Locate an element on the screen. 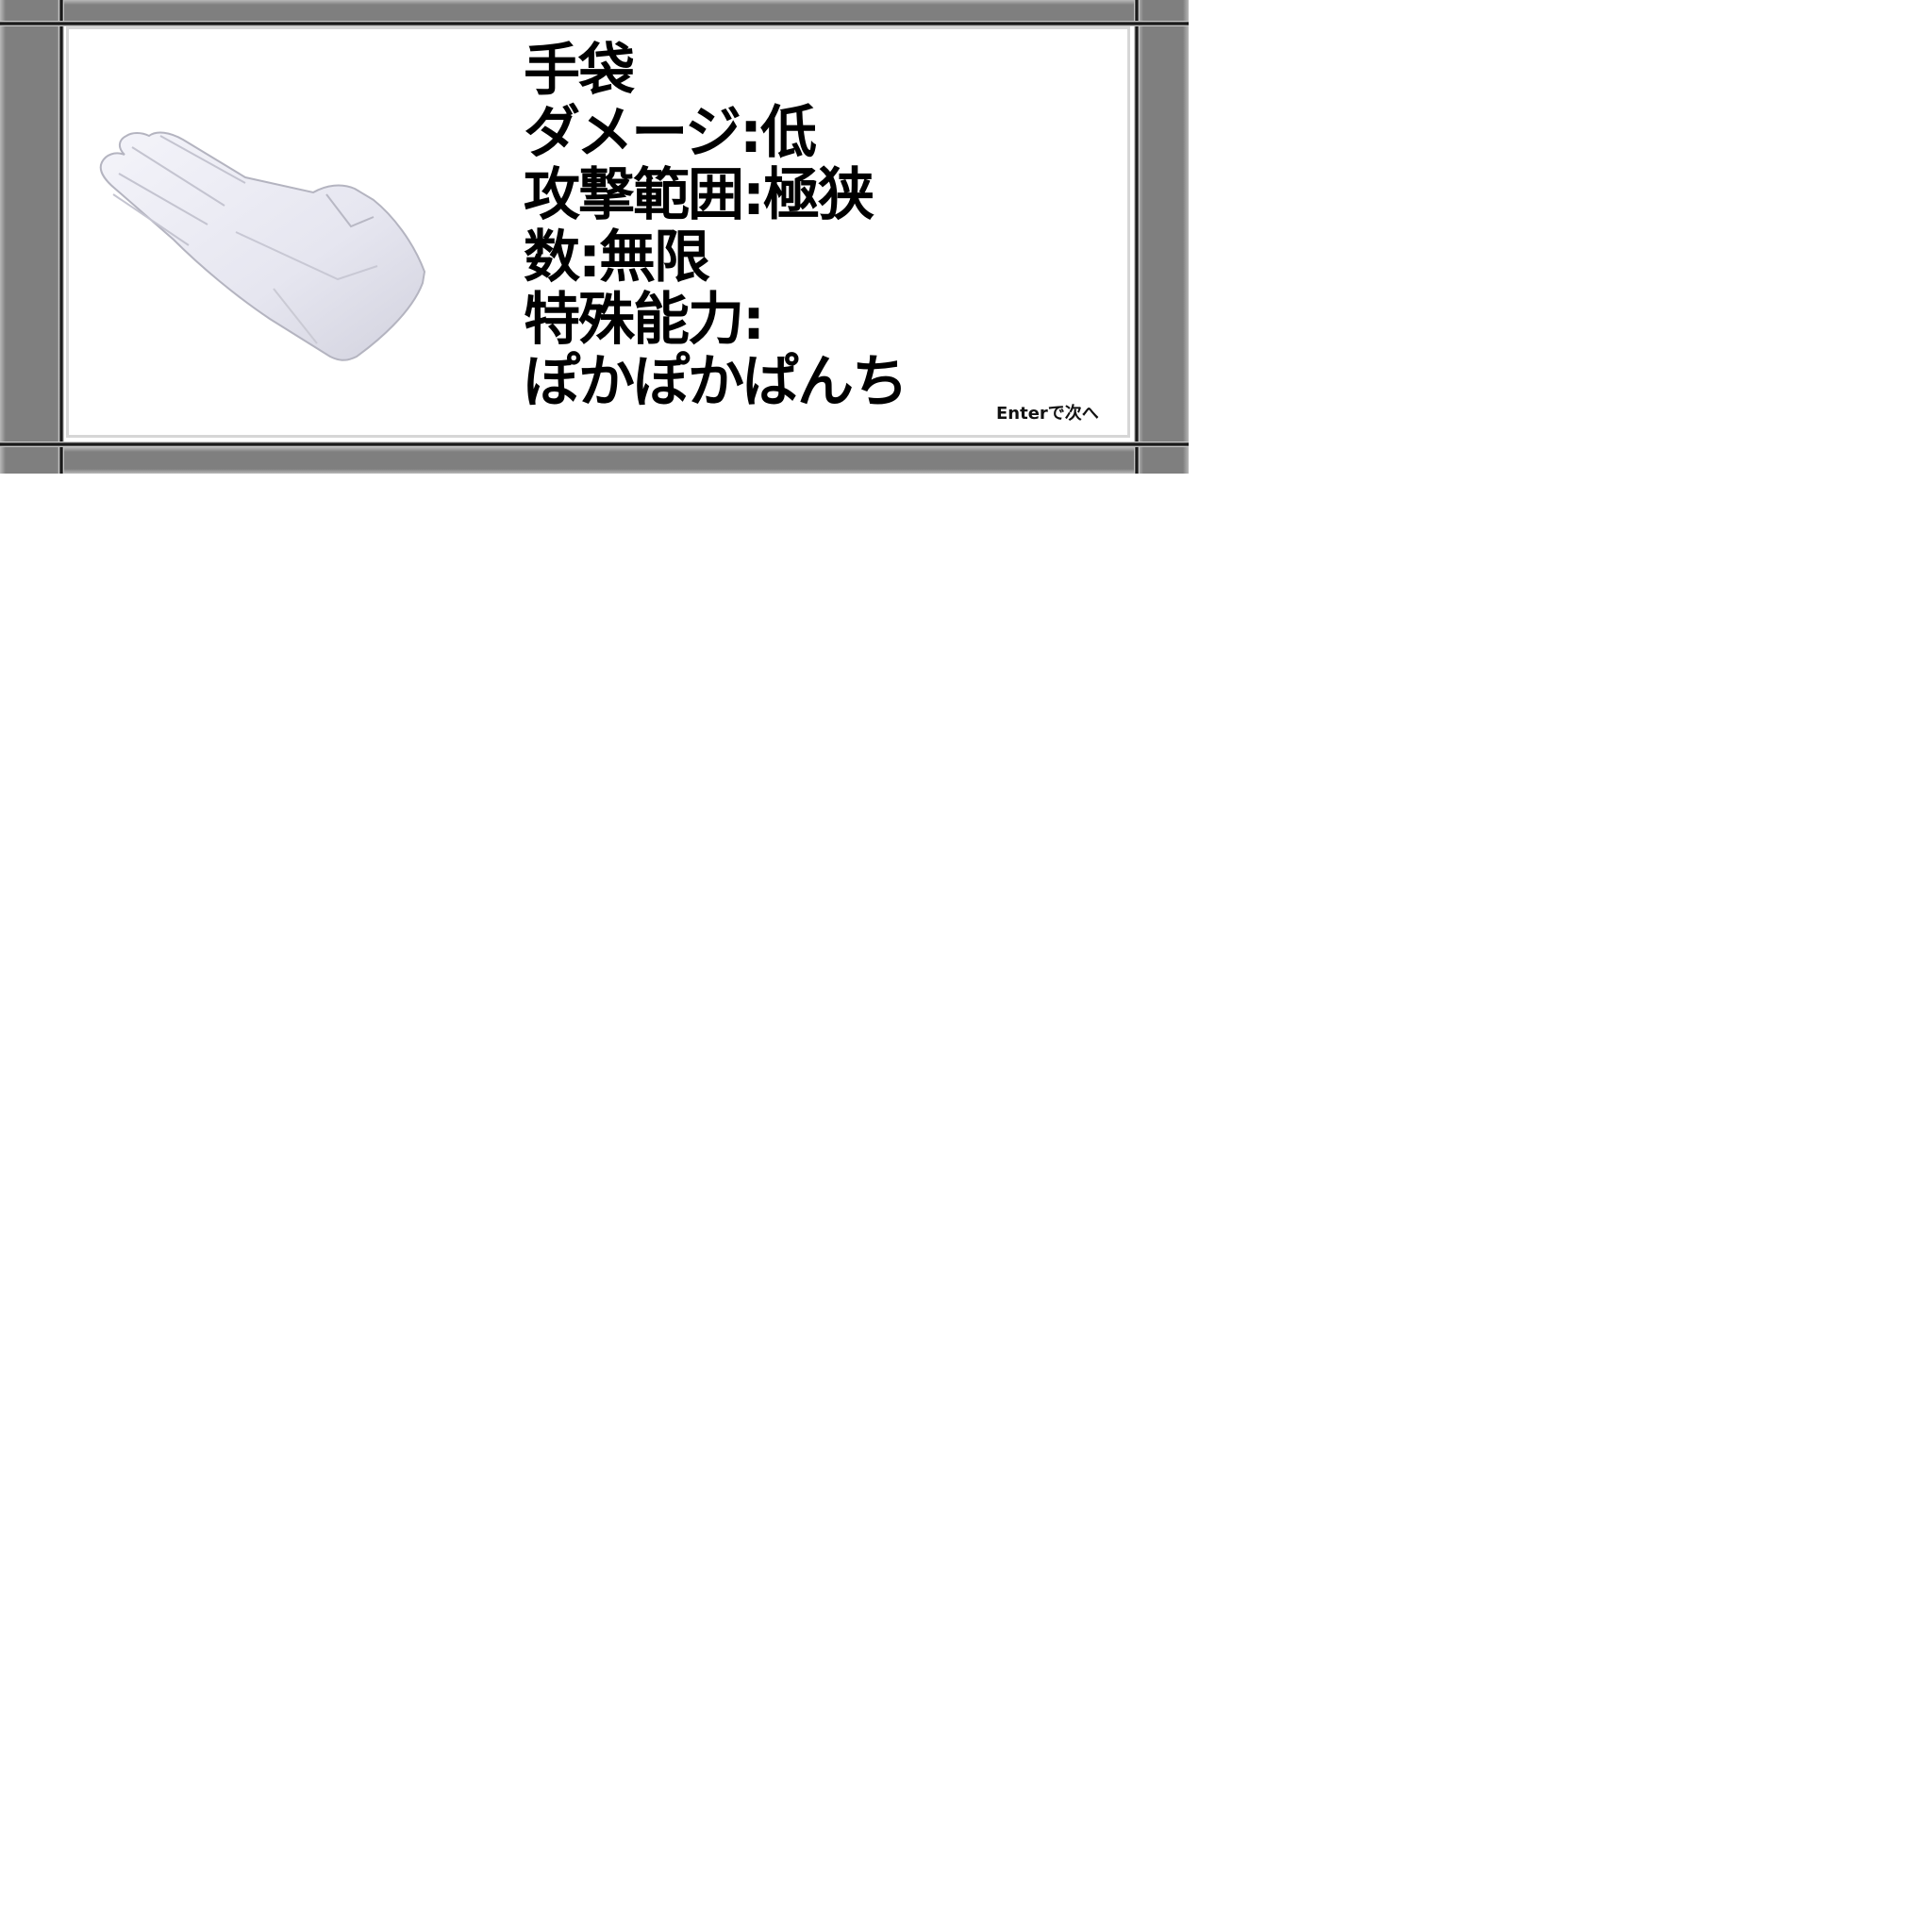 The width and height of the screenshot is (1932, 1932). frame-right-bar is located at coordinates (1163, 237).